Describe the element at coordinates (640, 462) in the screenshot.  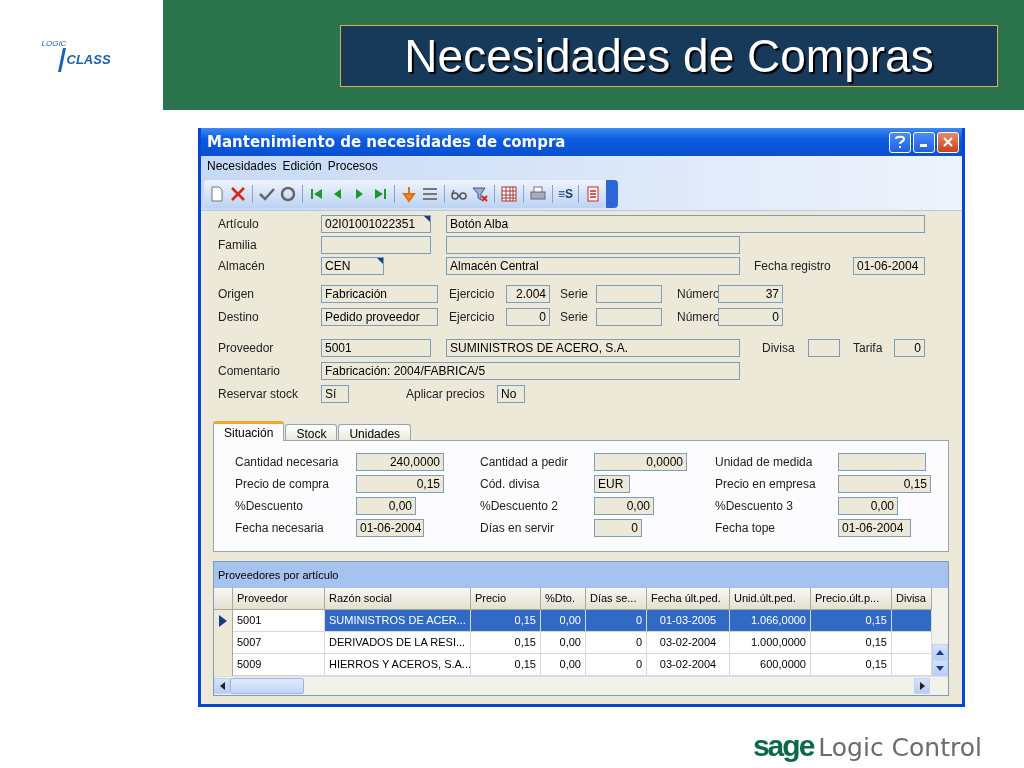
I see `input-field: 0,0000` at that location.